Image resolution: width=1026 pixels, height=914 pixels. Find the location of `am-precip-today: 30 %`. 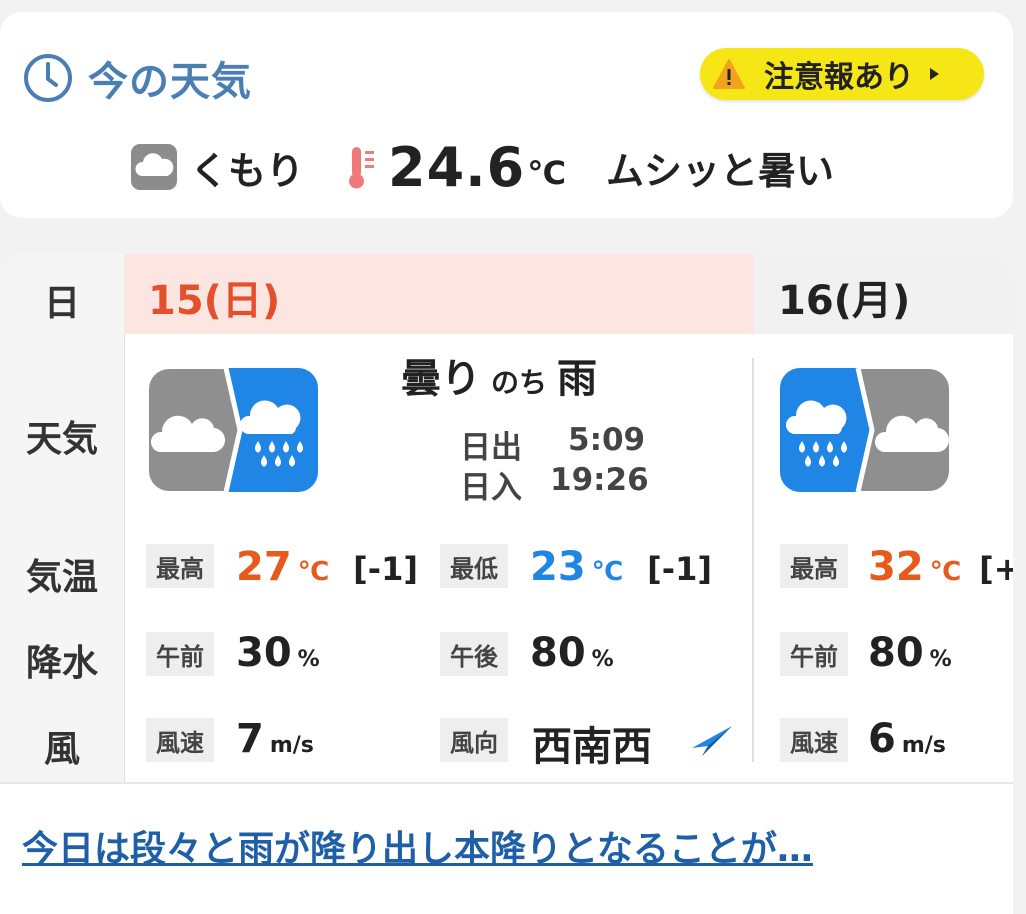

am-precip-today: 30 % is located at coordinates (278, 653).